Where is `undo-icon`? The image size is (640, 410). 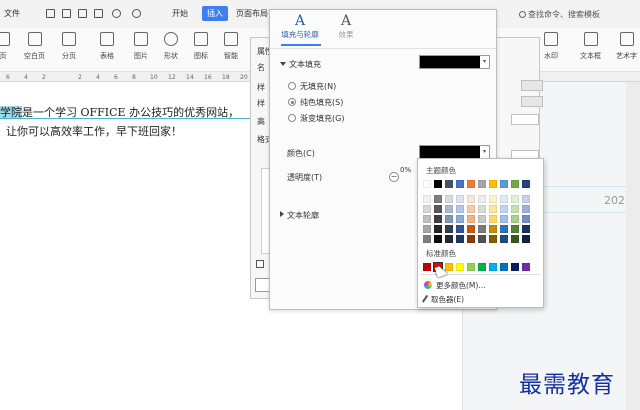 undo-icon is located at coordinates (116, 13).